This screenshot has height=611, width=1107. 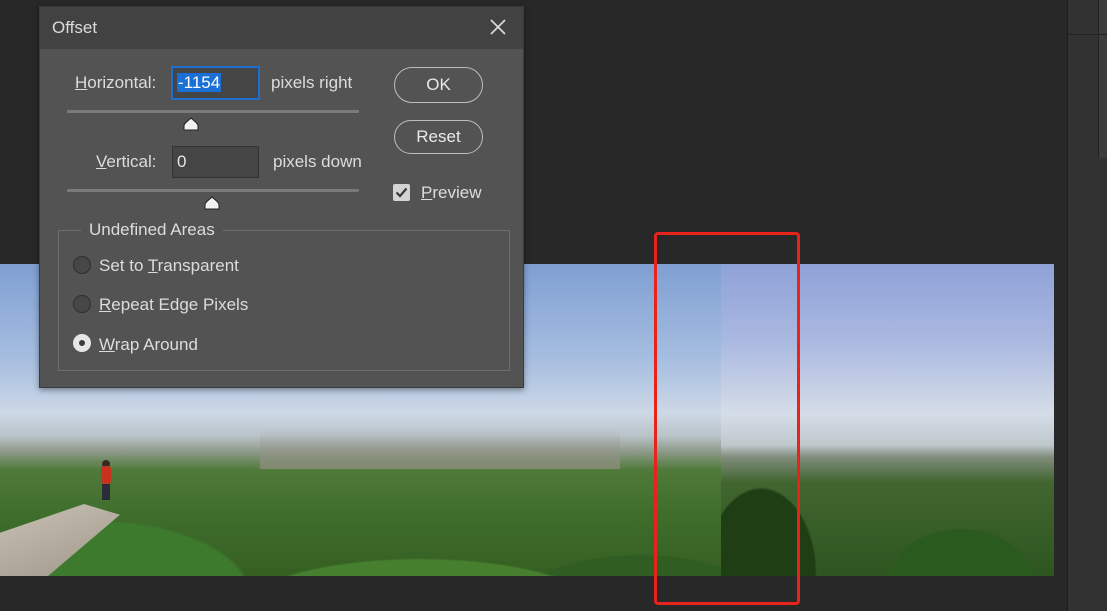 What do you see at coordinates (152, 230) in the screenshot?
I see `undefined-areas-legend: Undefined Areas` at bounding box center [152, 230].